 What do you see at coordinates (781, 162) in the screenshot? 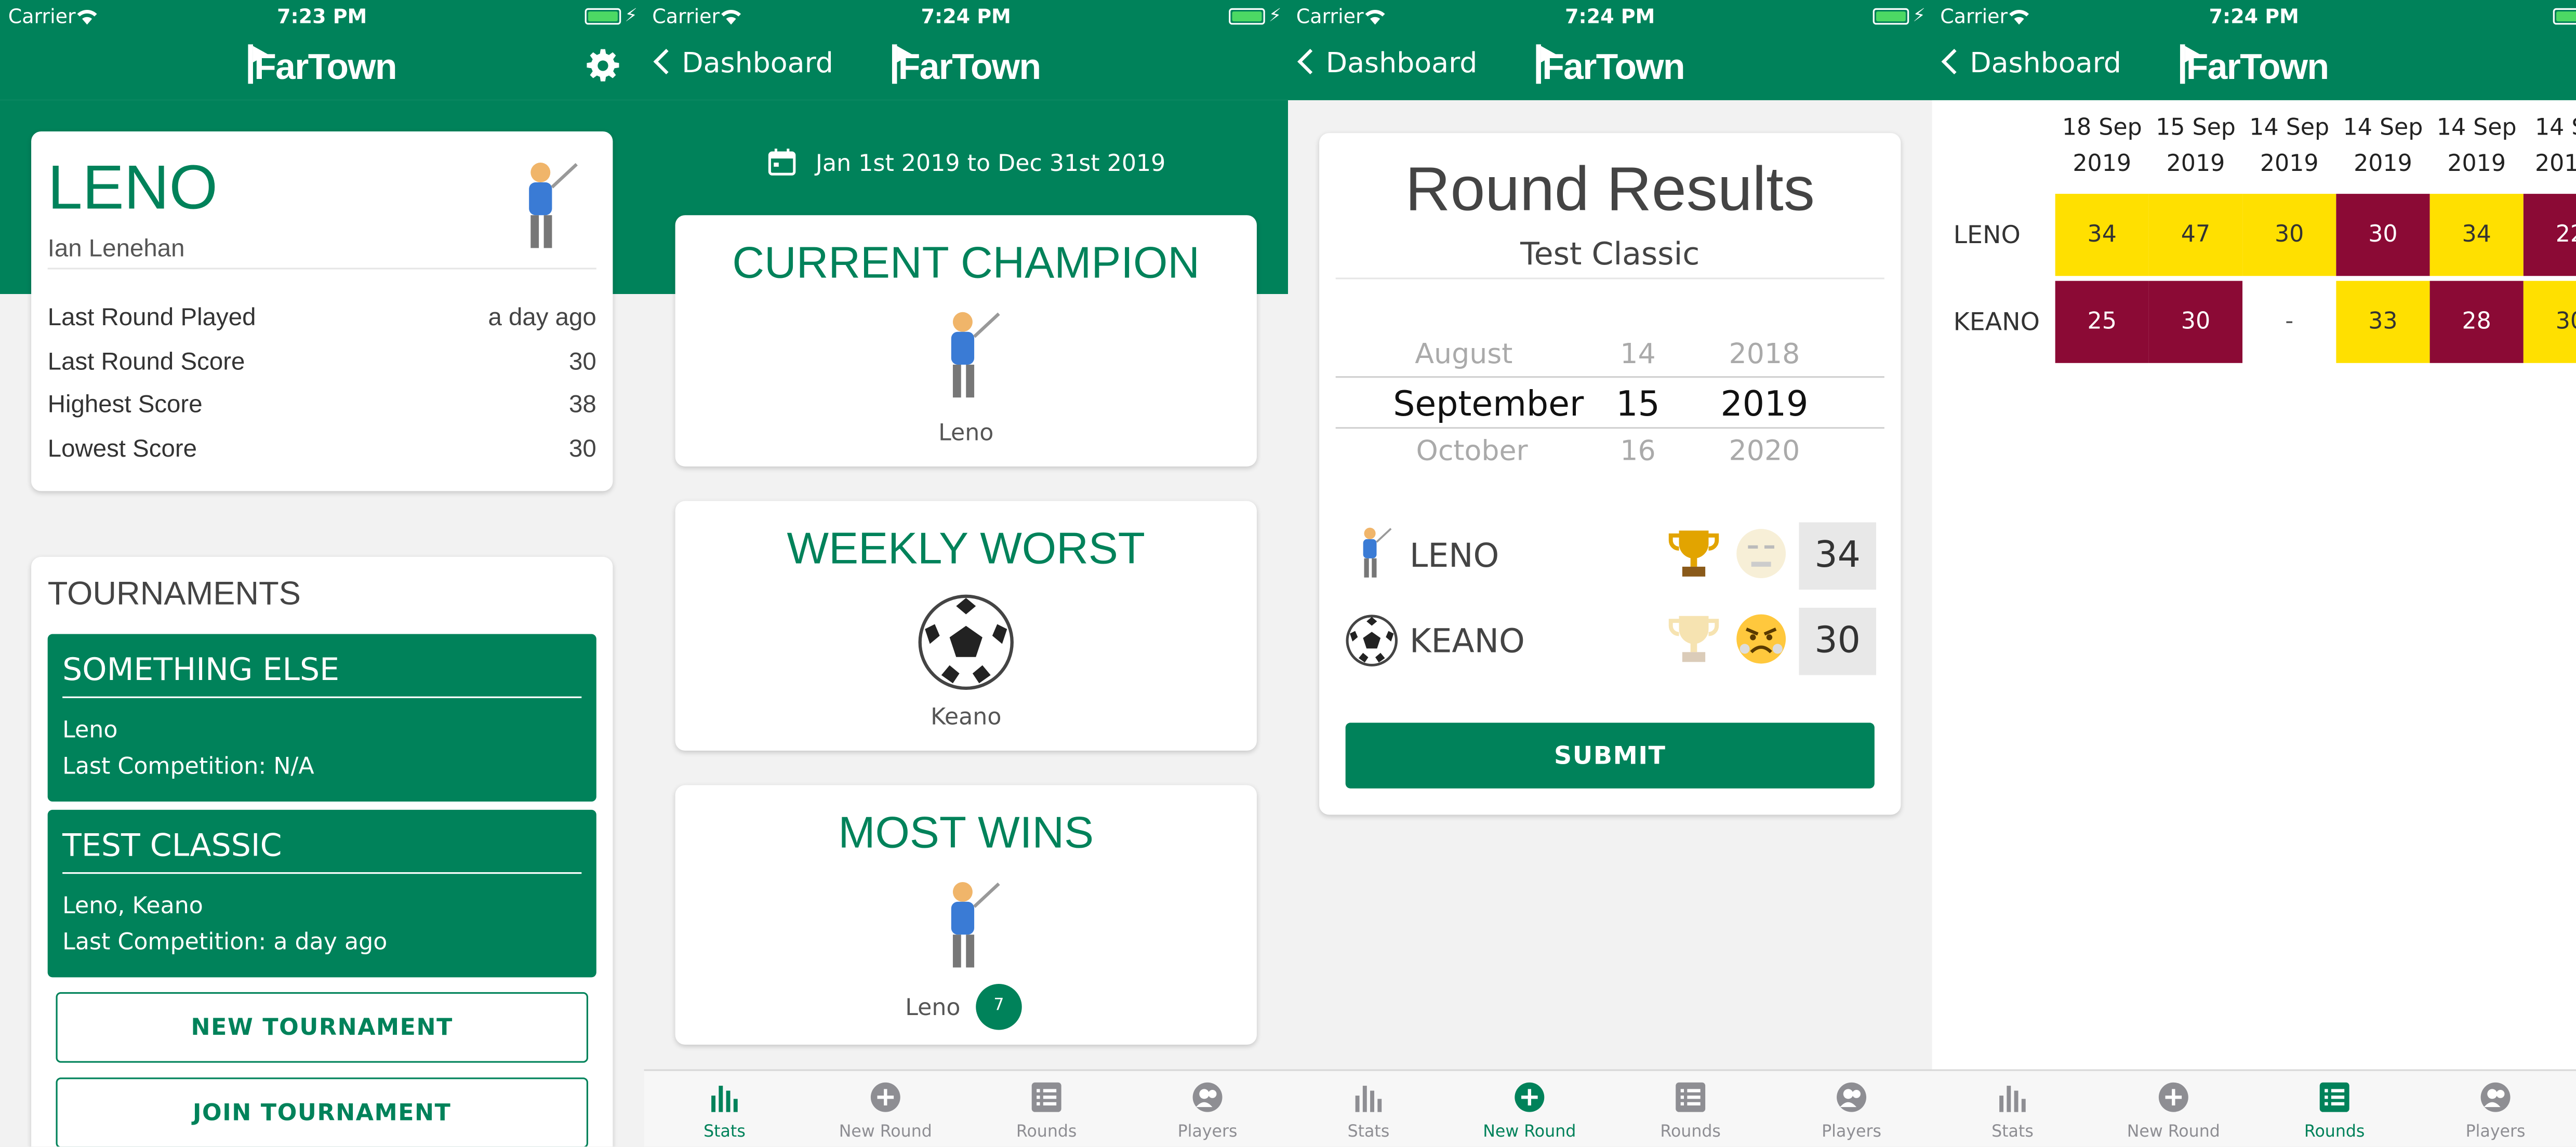
I see `calendar-icon` at bounding box center [781, 162].